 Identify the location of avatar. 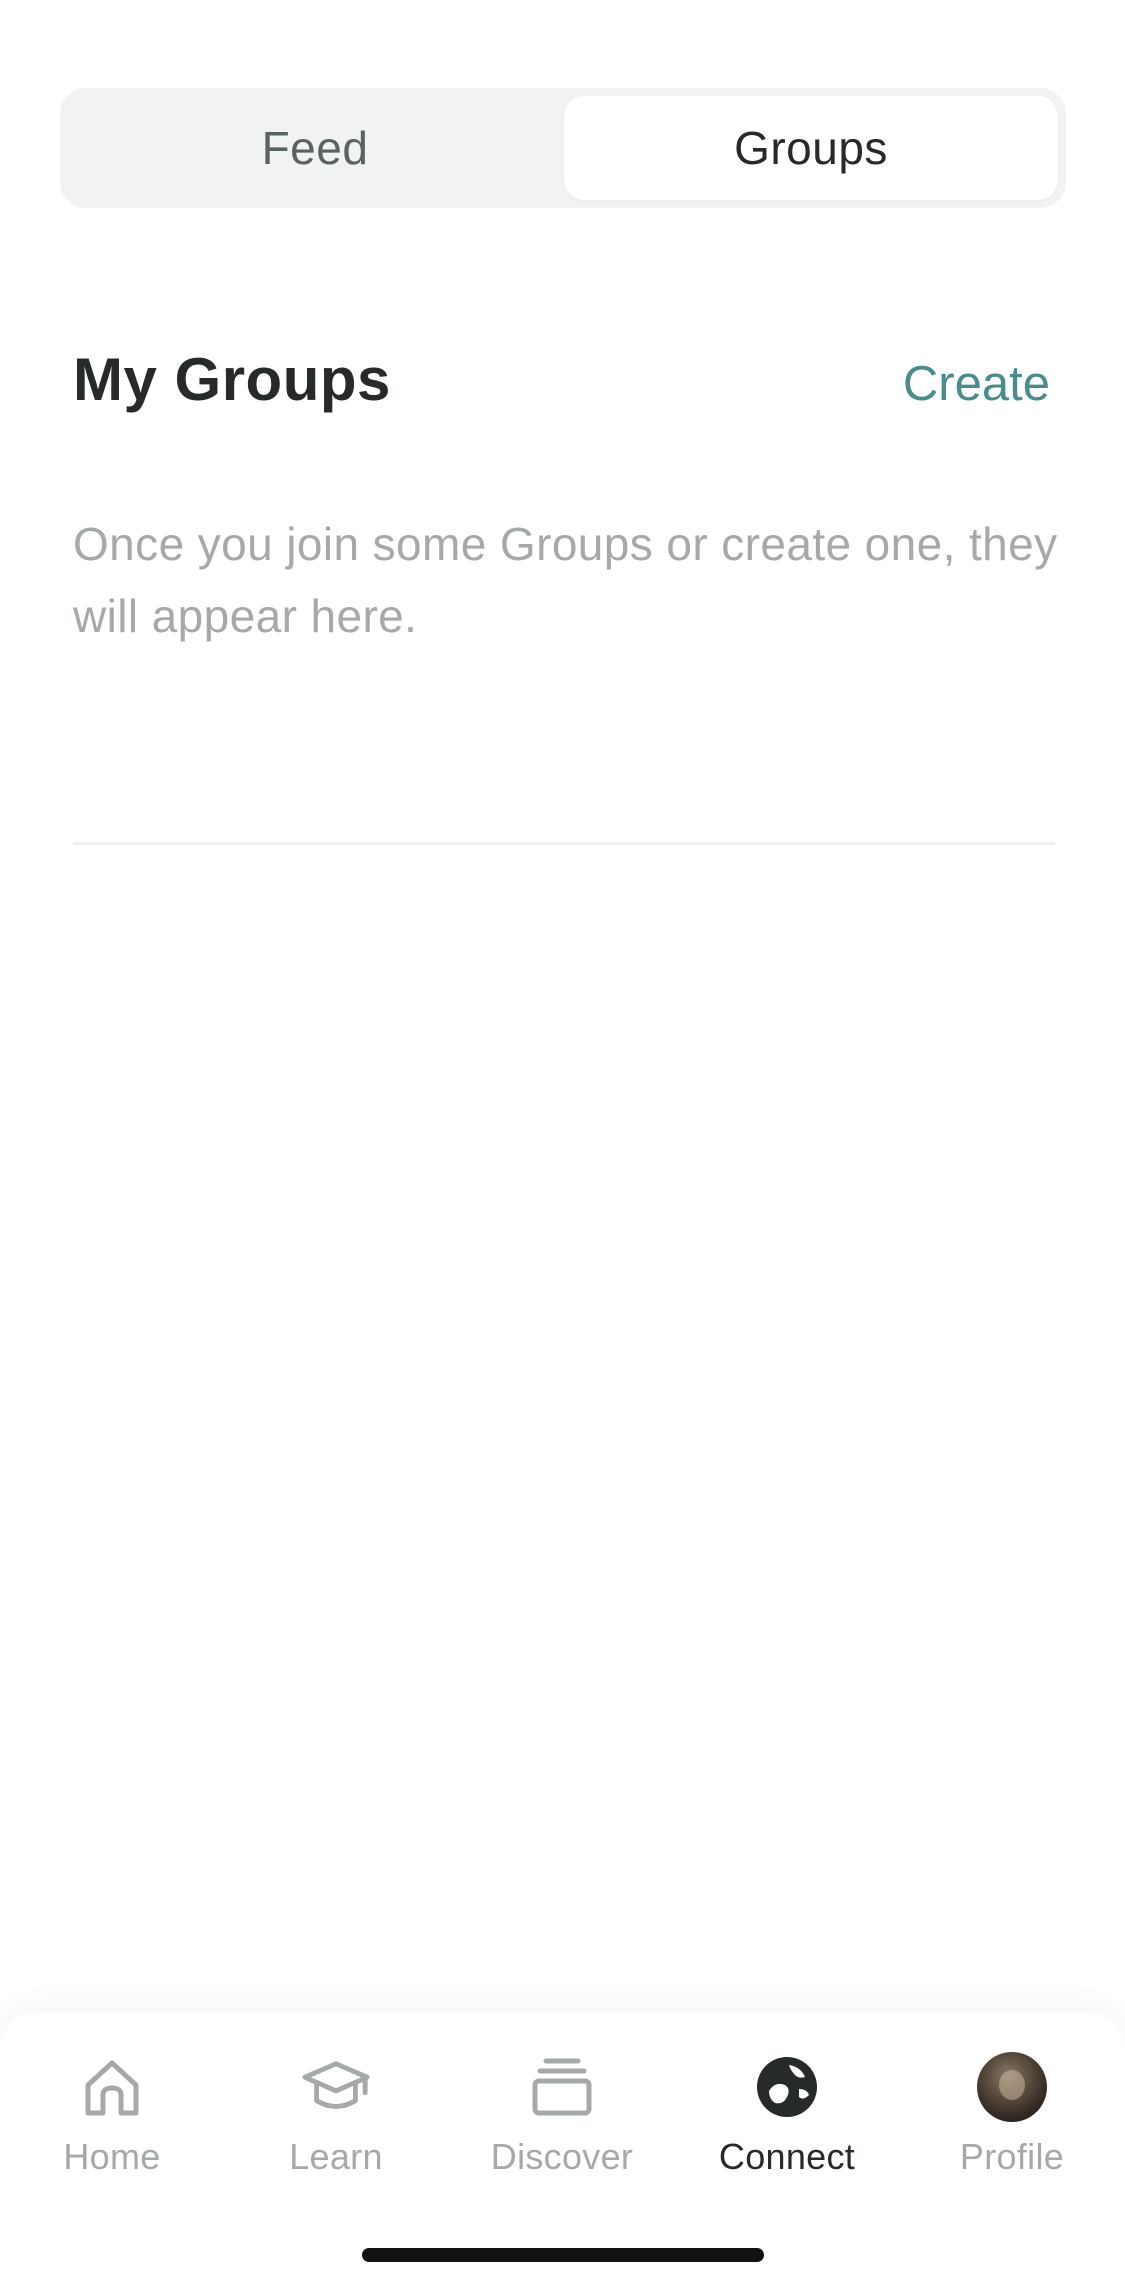
(1012, 2087).